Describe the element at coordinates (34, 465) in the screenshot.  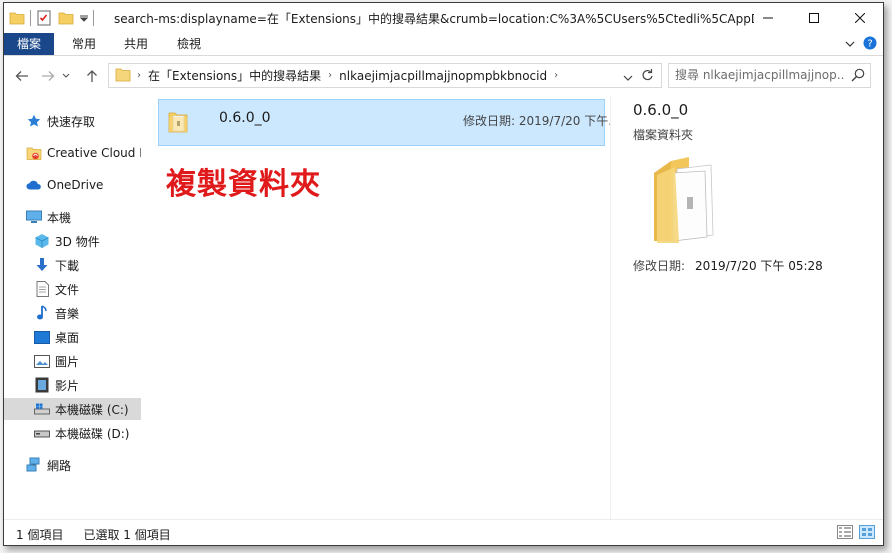
I see `network-icon` at that location.